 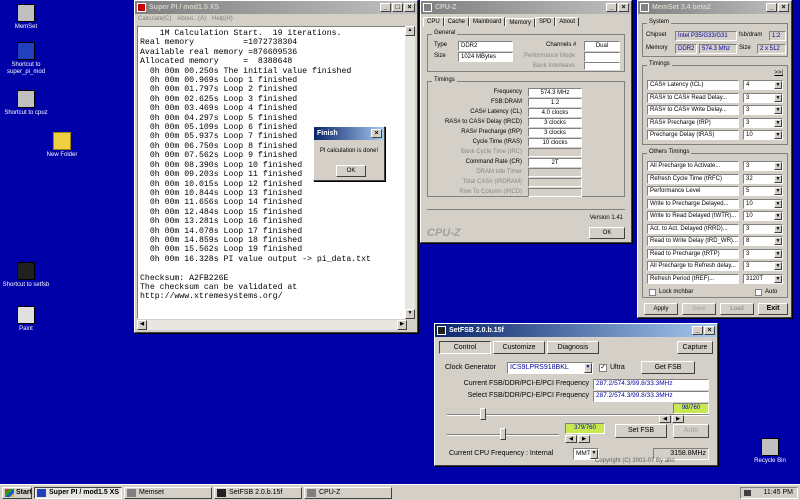 What do you see at coordinates (410, 172) in the screenshot?
I see `vertical-scrollbar: ▲ ▼` at bounding box center [410, 172].